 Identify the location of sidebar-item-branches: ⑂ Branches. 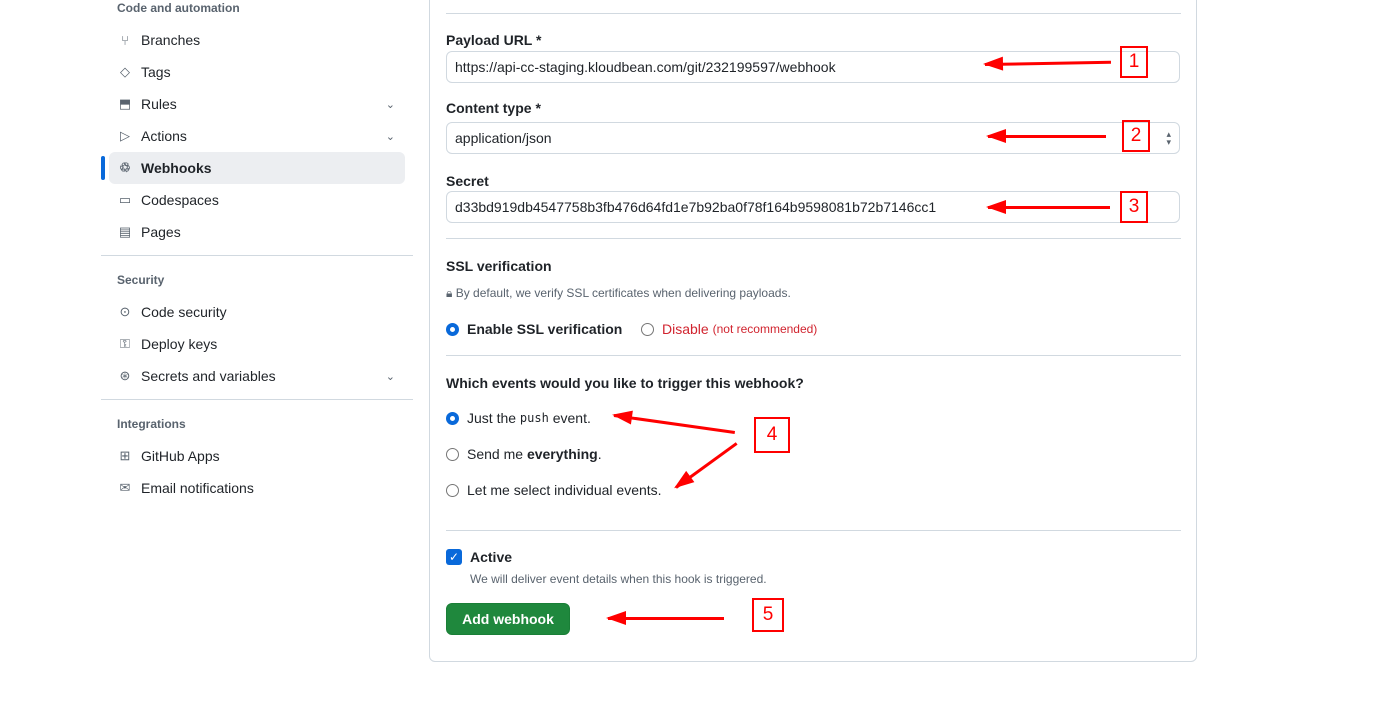
(257, 40).